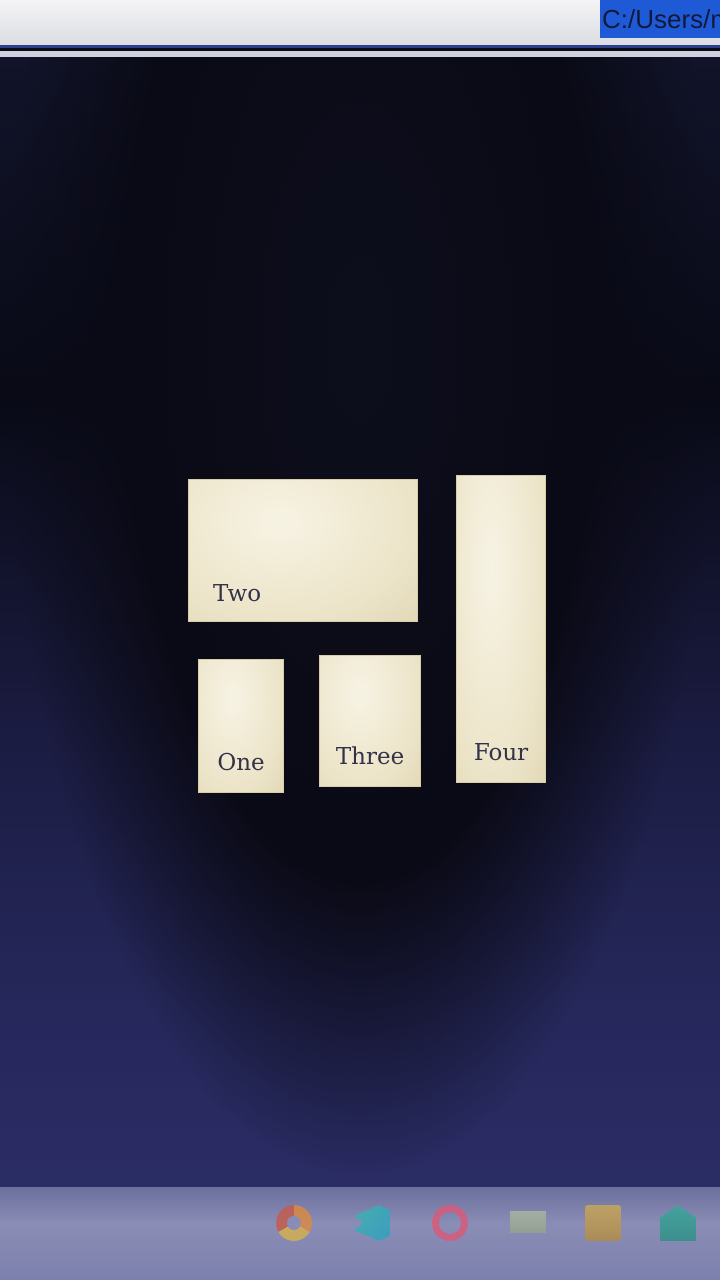  What do you see at coordinates (370, 757) in the screenshot?
I see `box-three-label: Three` at bounding box center [370, 757].